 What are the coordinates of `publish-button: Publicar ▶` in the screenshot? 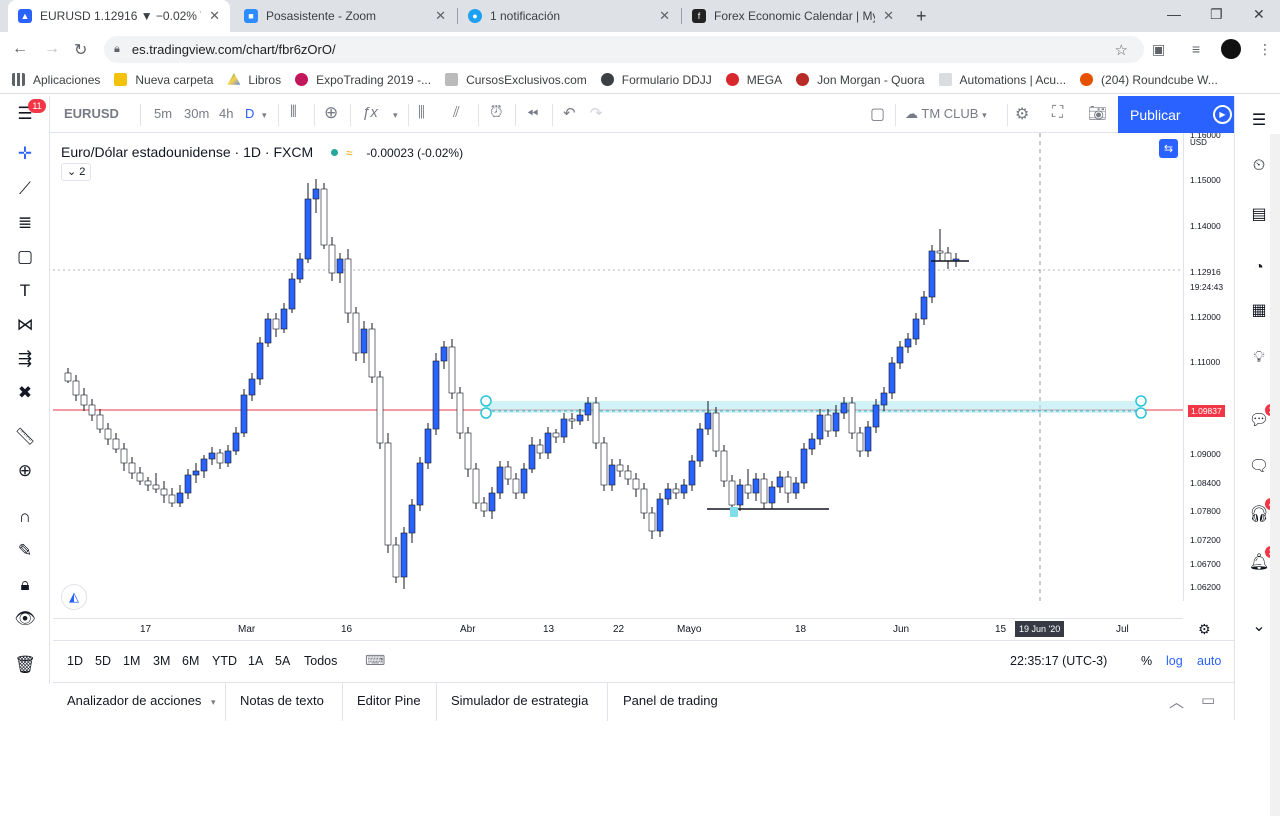 It's located at (1179, 114).